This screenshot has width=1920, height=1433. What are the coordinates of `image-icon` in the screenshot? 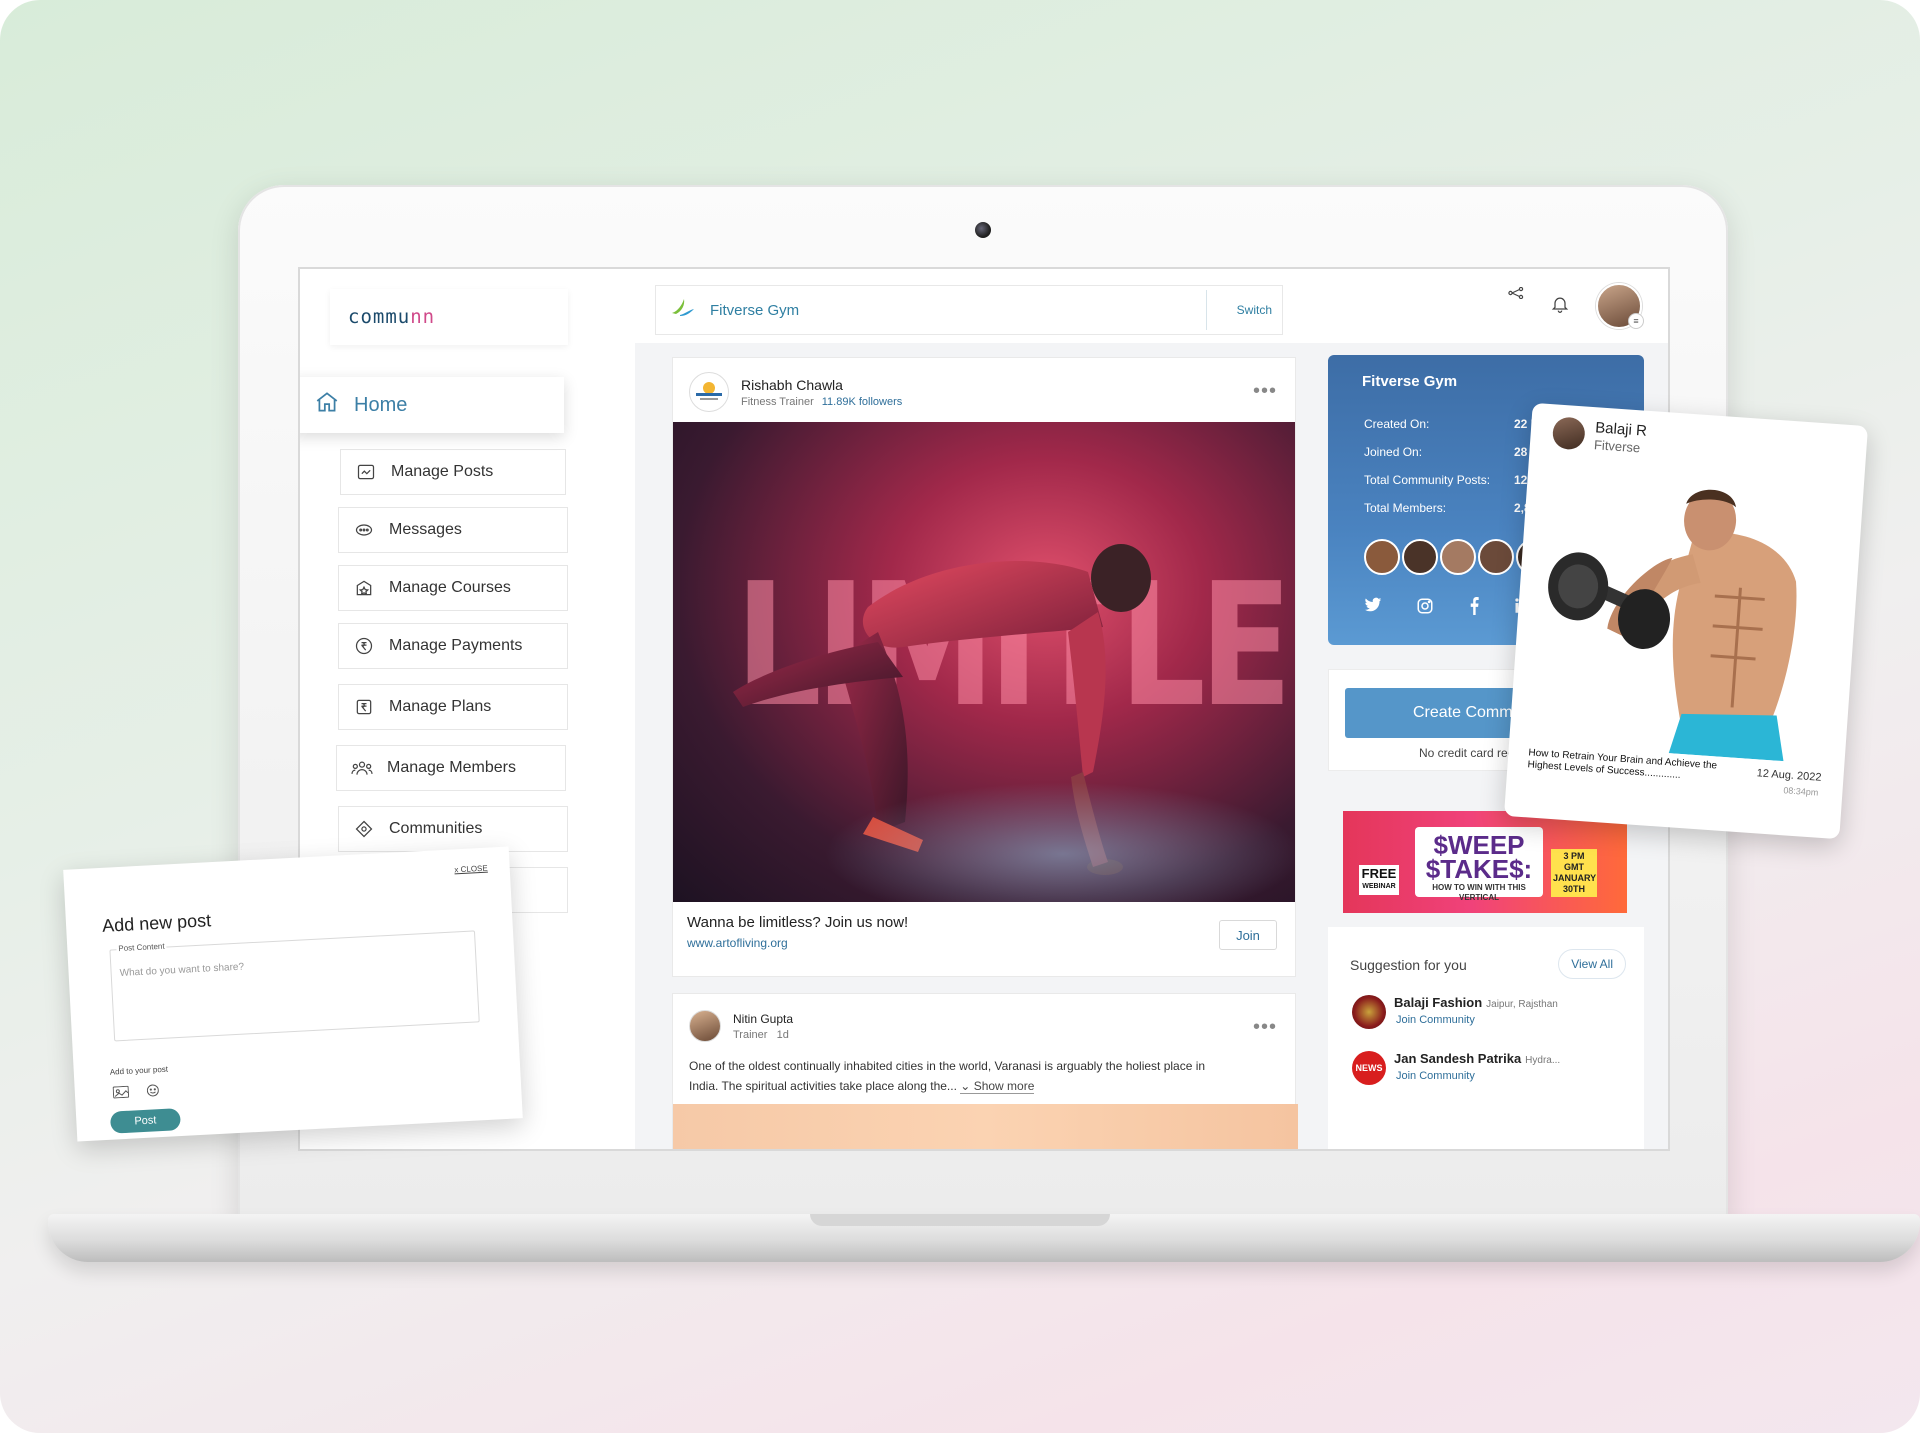 It's located at (121, 1094).